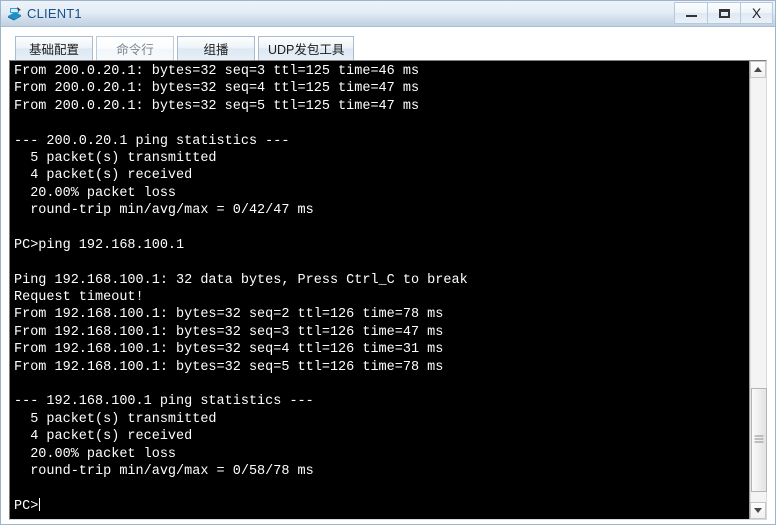 Image resolution: width=776 pixels, height=525 pixels. I want to click on scrollbar-track, so click(758, 290).